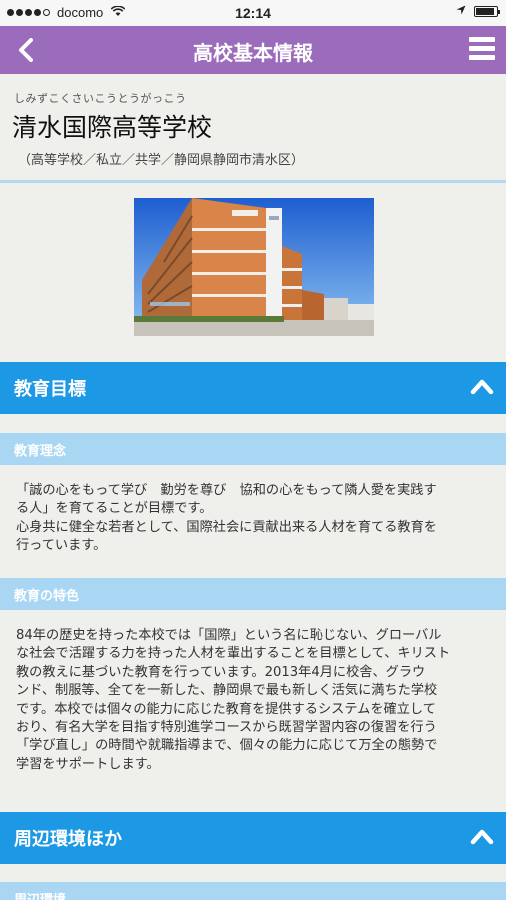 This screenshot has width=506, height=900. Describe the element at coordinates (487, 11) in the screenshot. I see `battery-icon` at that location.